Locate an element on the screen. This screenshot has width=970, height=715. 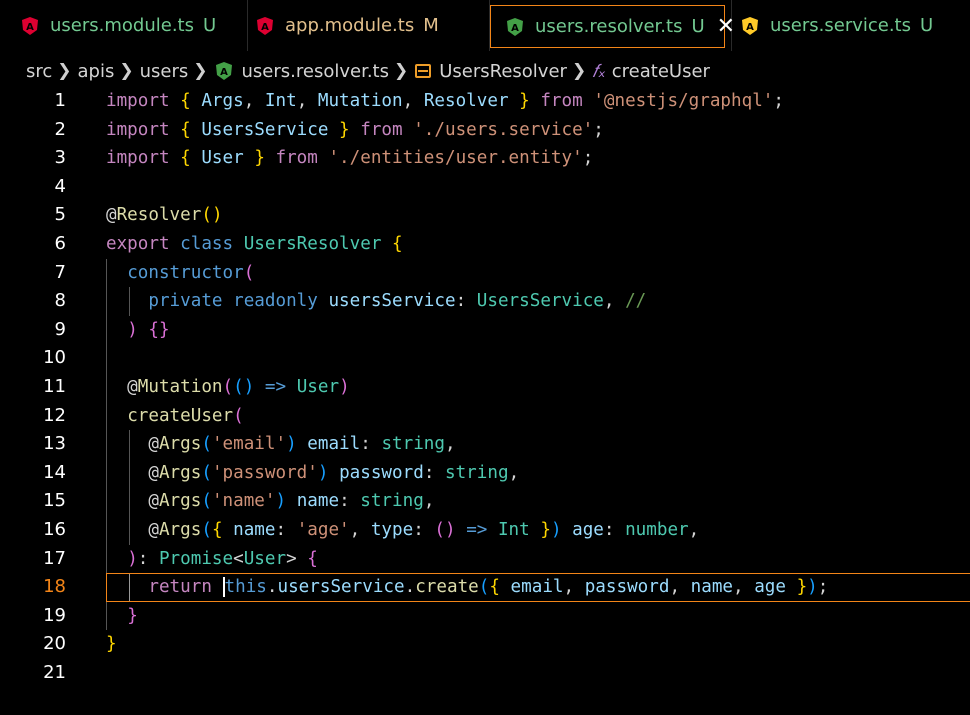
tab-users-module-ts: Ausers.module.ts U is located at coordinates (118, 25).